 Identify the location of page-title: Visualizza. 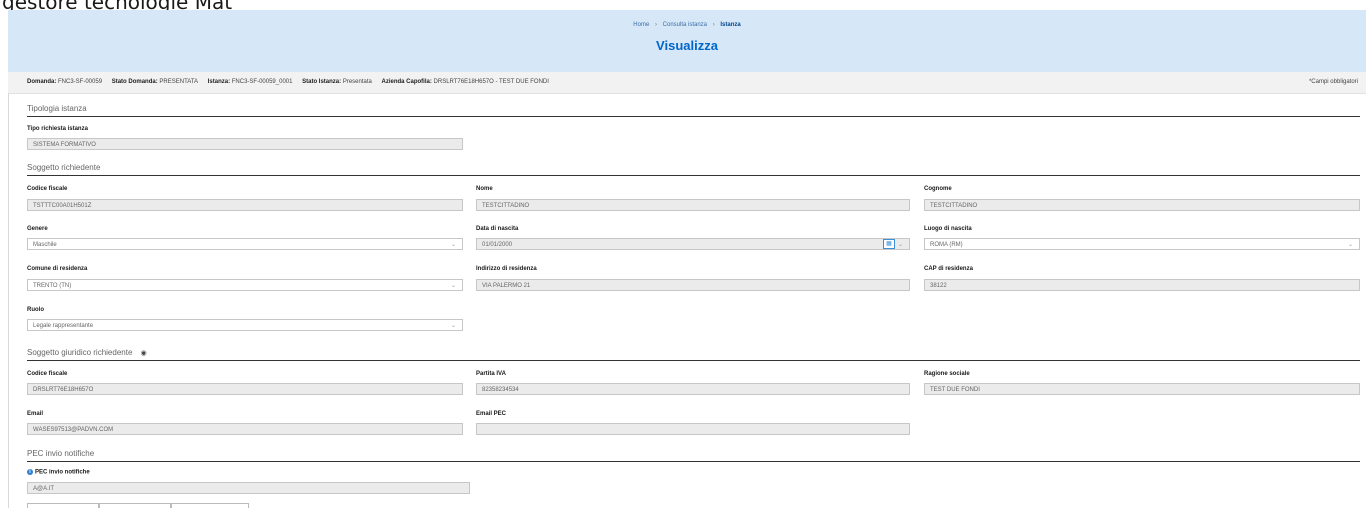
(687, 45).